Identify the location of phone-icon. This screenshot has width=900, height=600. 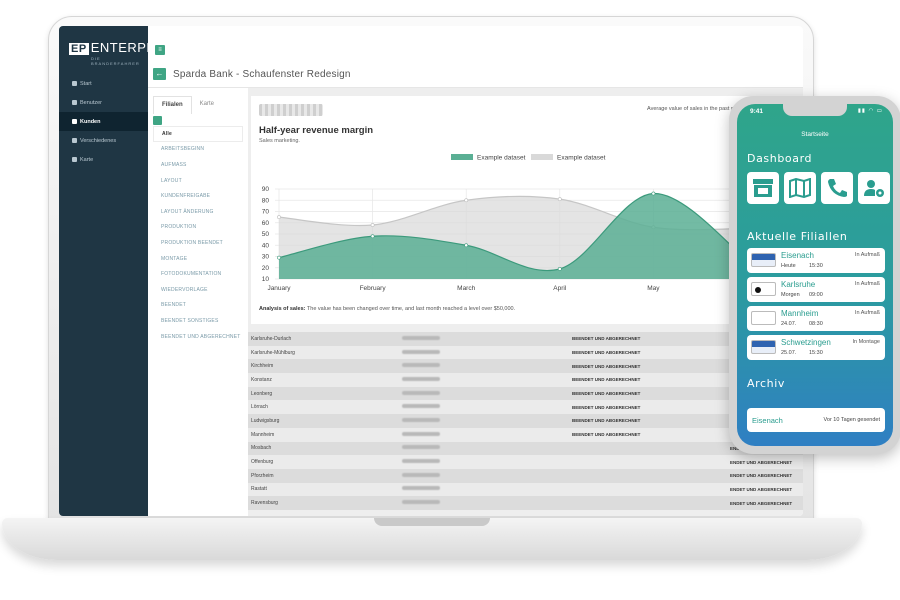
(837, 188).